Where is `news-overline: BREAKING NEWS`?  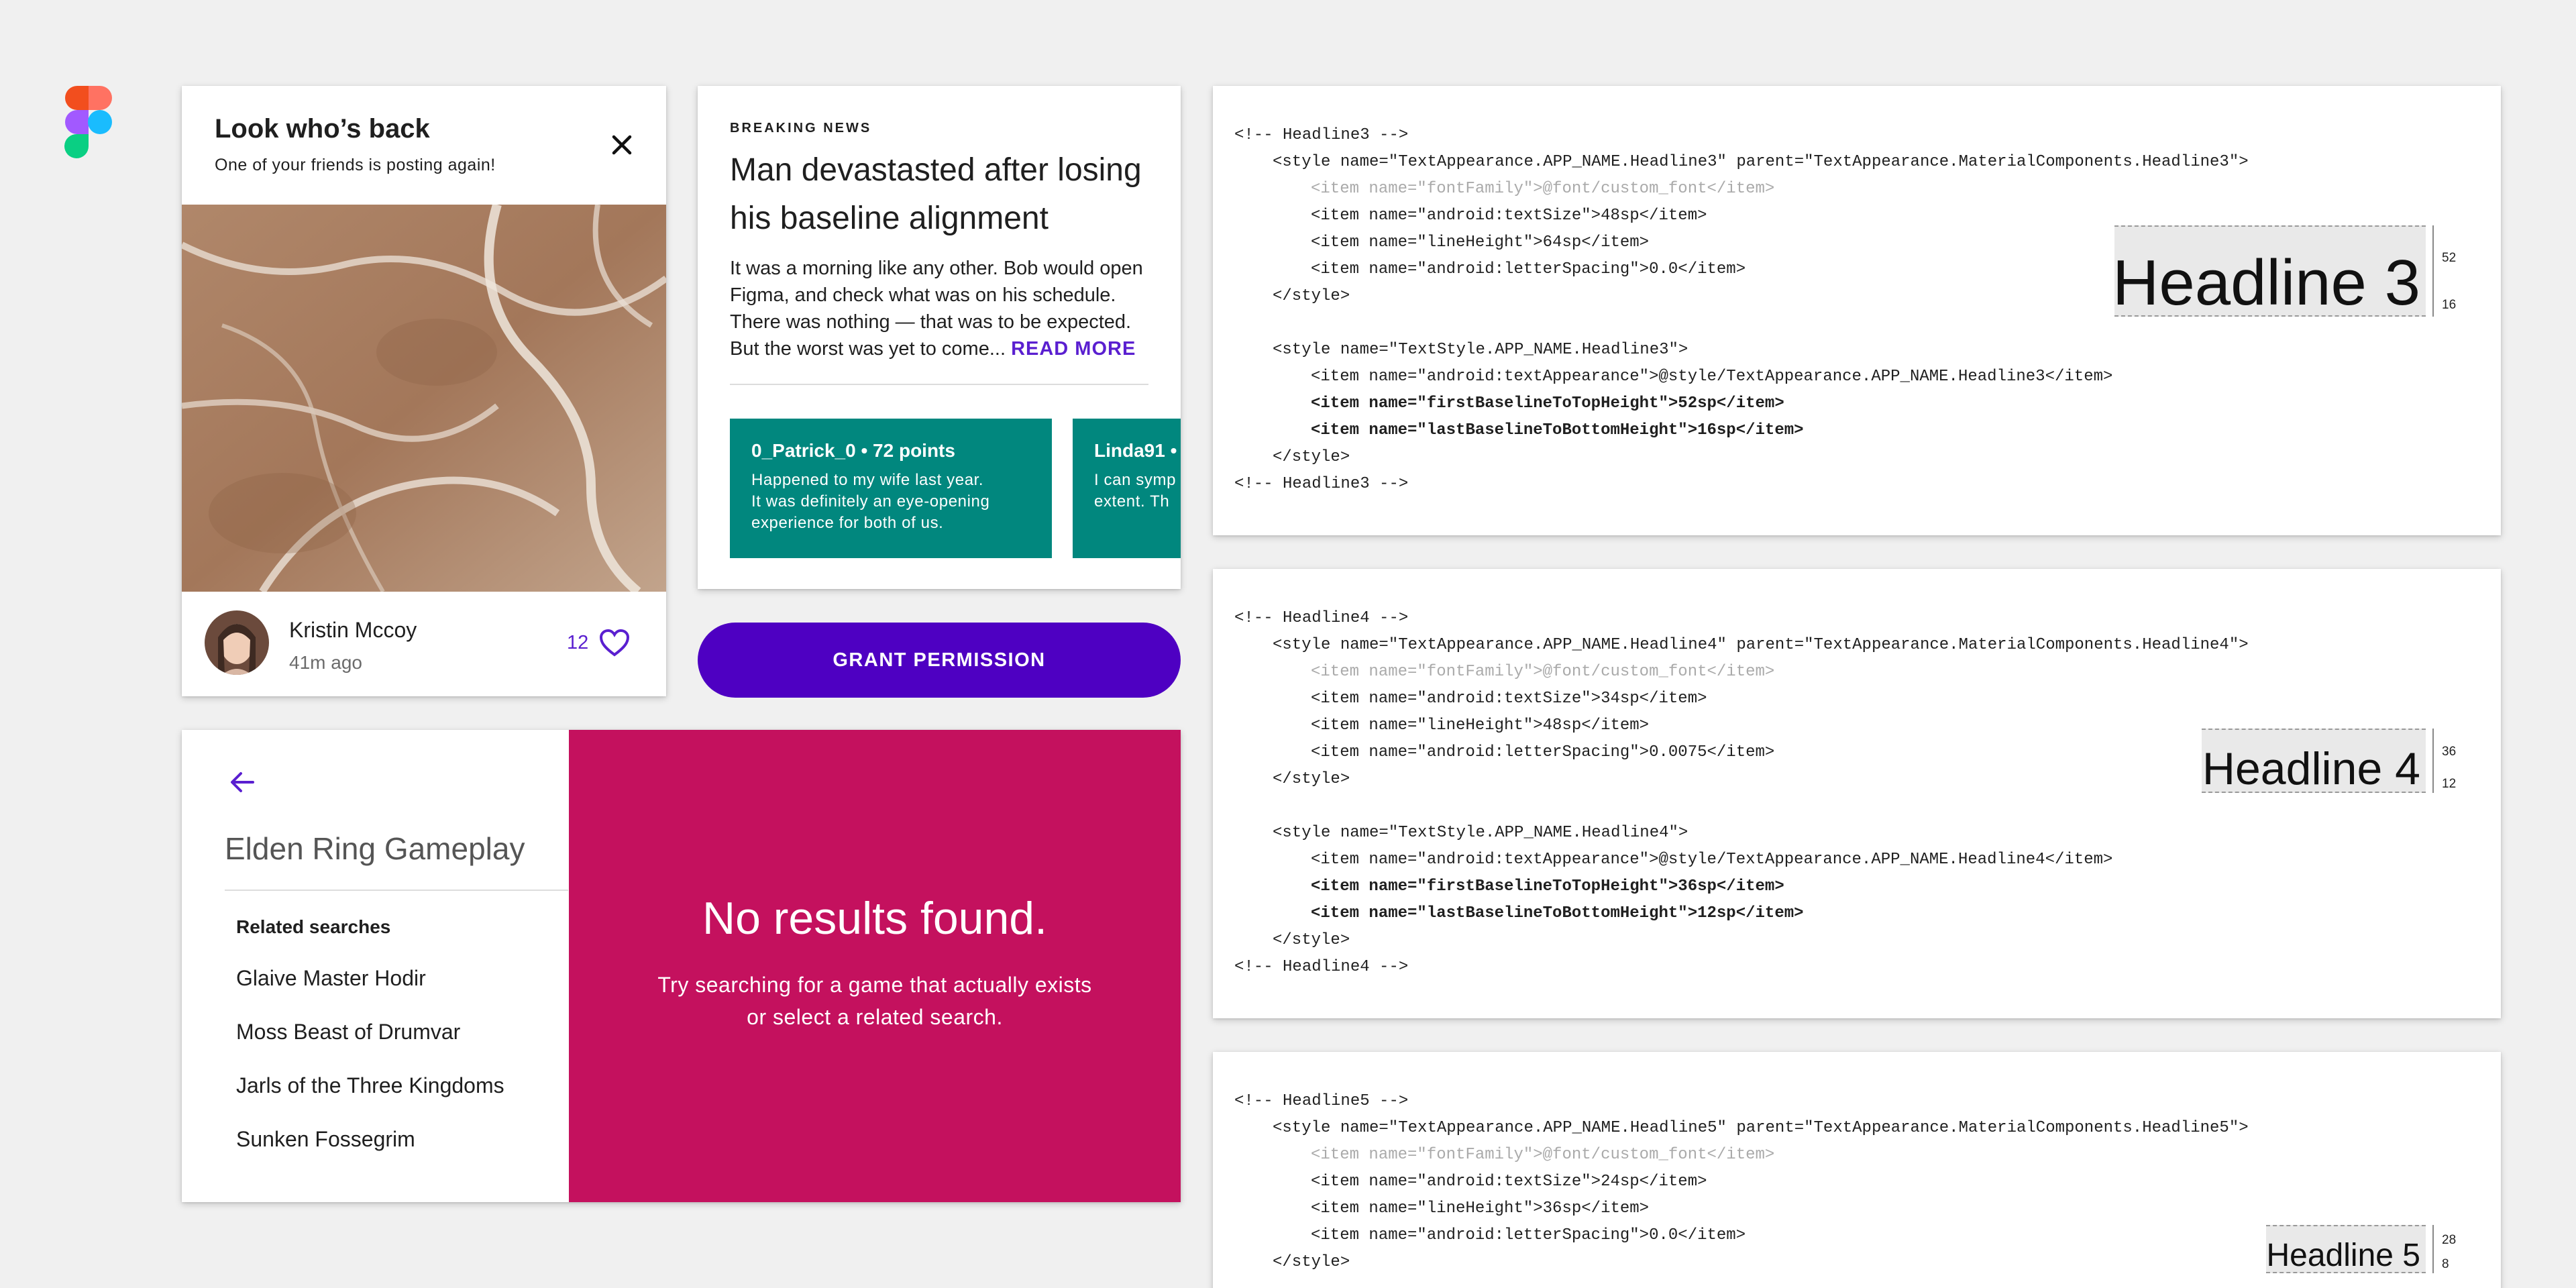
news-overline: BREAKING NEWS is located at coordinates (801, 128).